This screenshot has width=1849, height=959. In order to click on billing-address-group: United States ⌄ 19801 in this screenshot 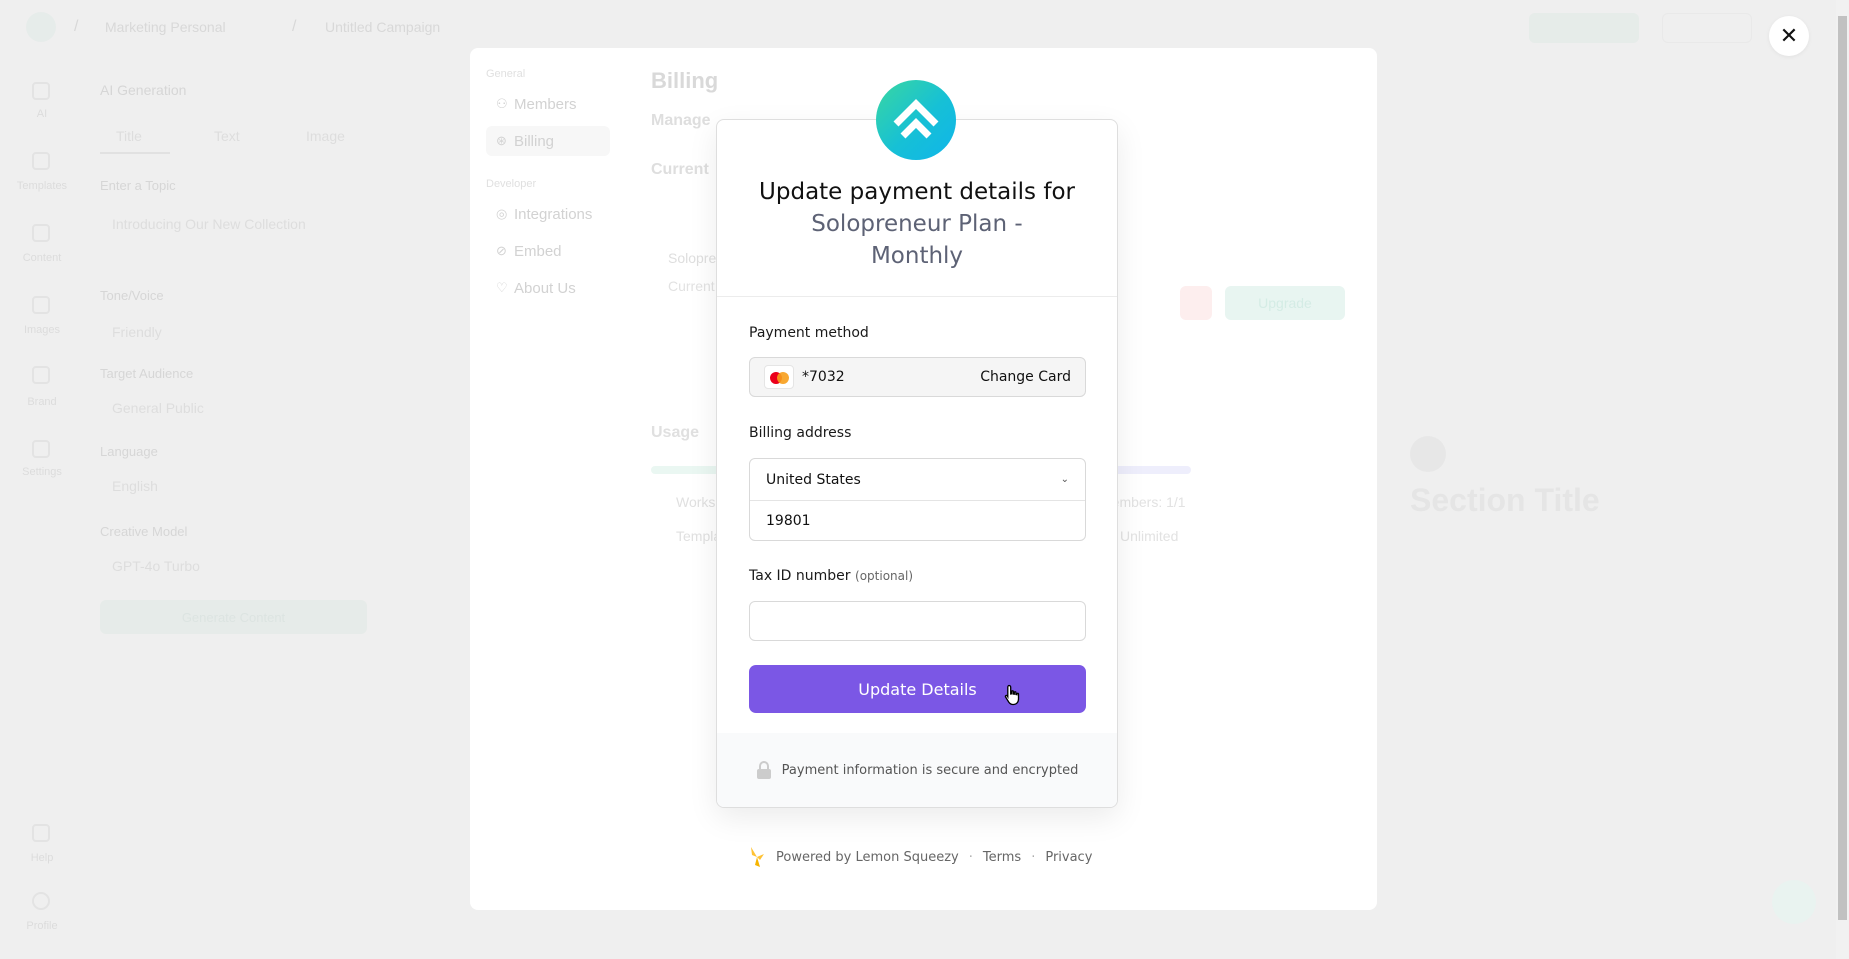, I will do `click(917, 499)`.